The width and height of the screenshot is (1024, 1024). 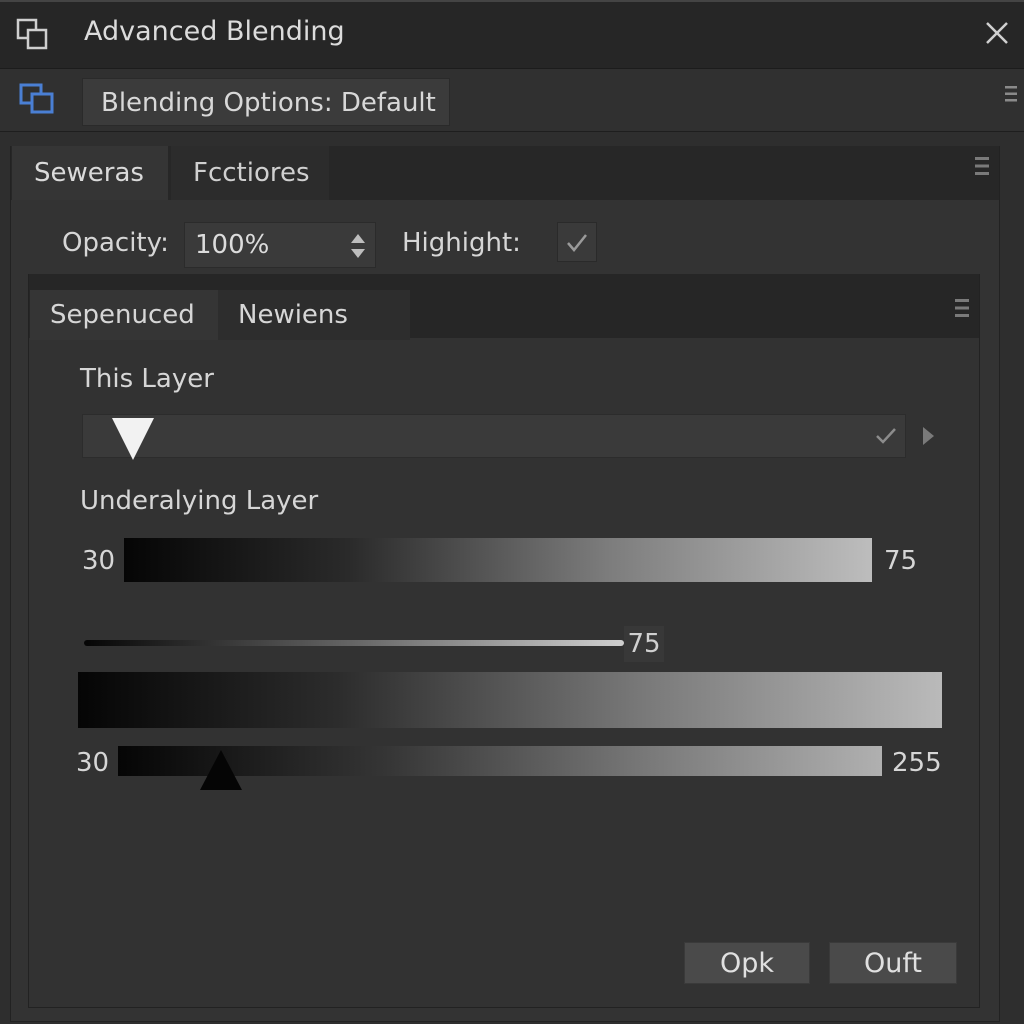 I want to click on bottom-min-value: 30, so click(x=93, y=763).